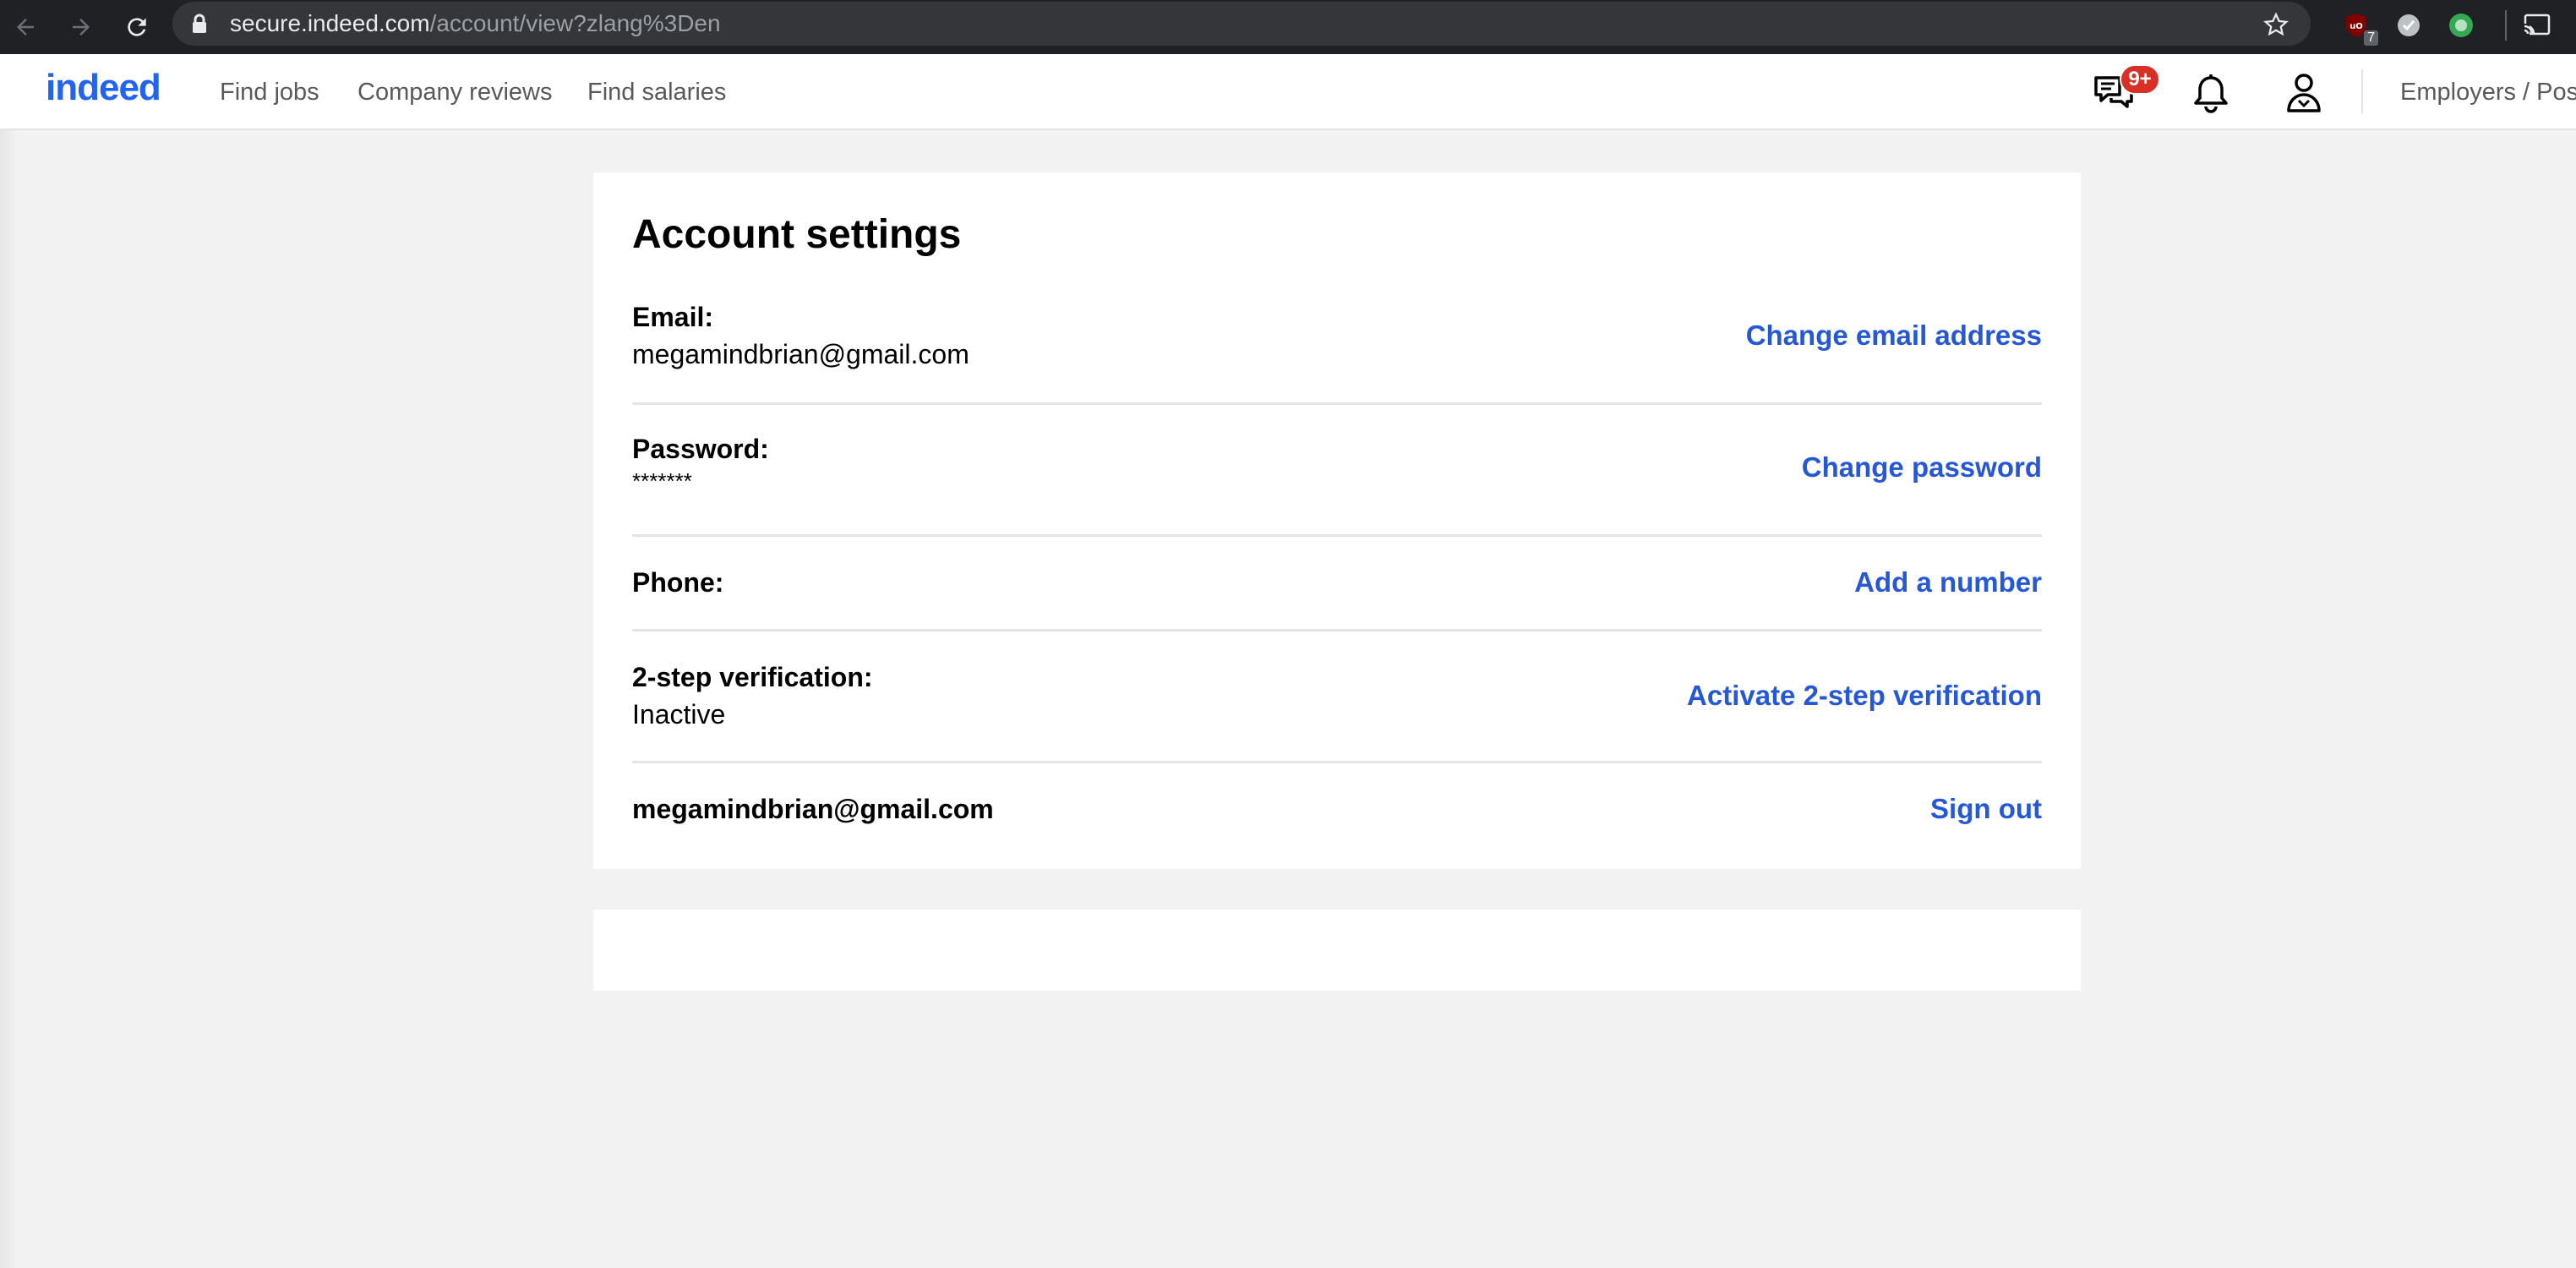  I want to click on svg-text: uO, so click(2356, 27).